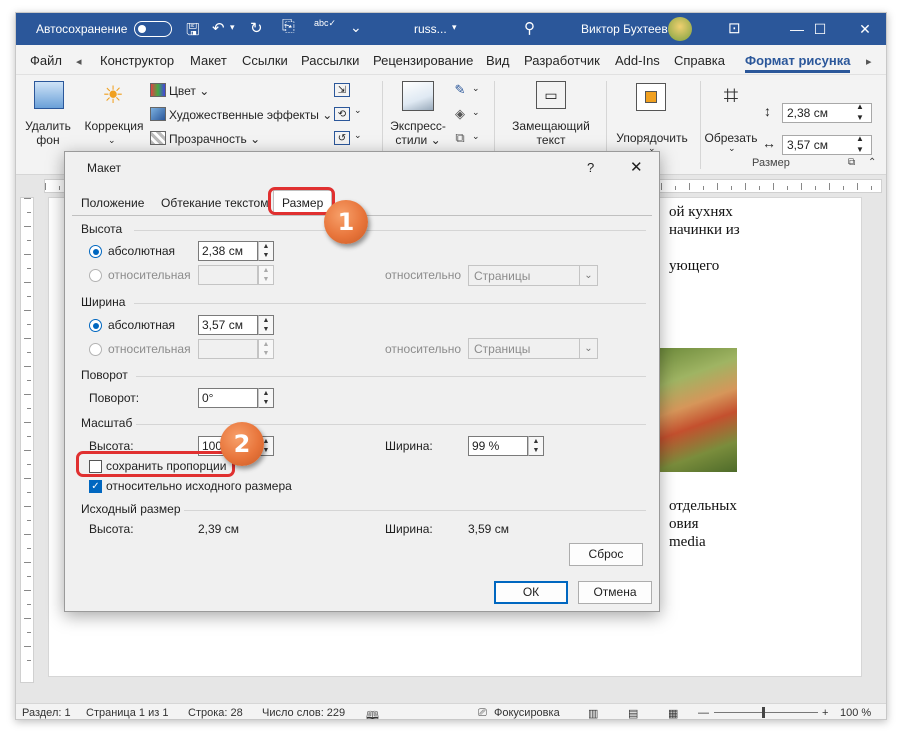 The width and height of the screenshot is (902, 733). I want to click on height-relative-to-select: Страницы ⌄, so click(533, 275).